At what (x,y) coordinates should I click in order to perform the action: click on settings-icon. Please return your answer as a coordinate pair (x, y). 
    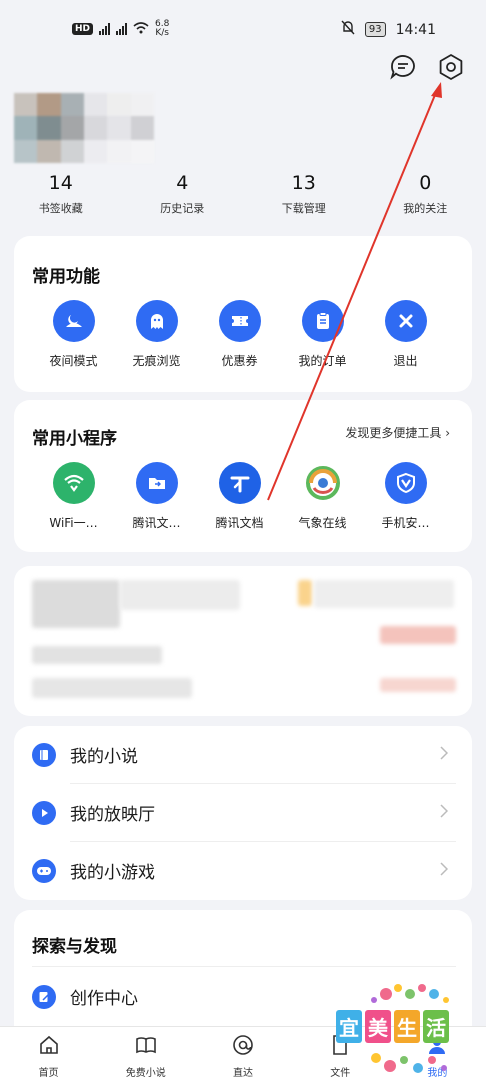
    Looking at the image, I should click on (451, 67).